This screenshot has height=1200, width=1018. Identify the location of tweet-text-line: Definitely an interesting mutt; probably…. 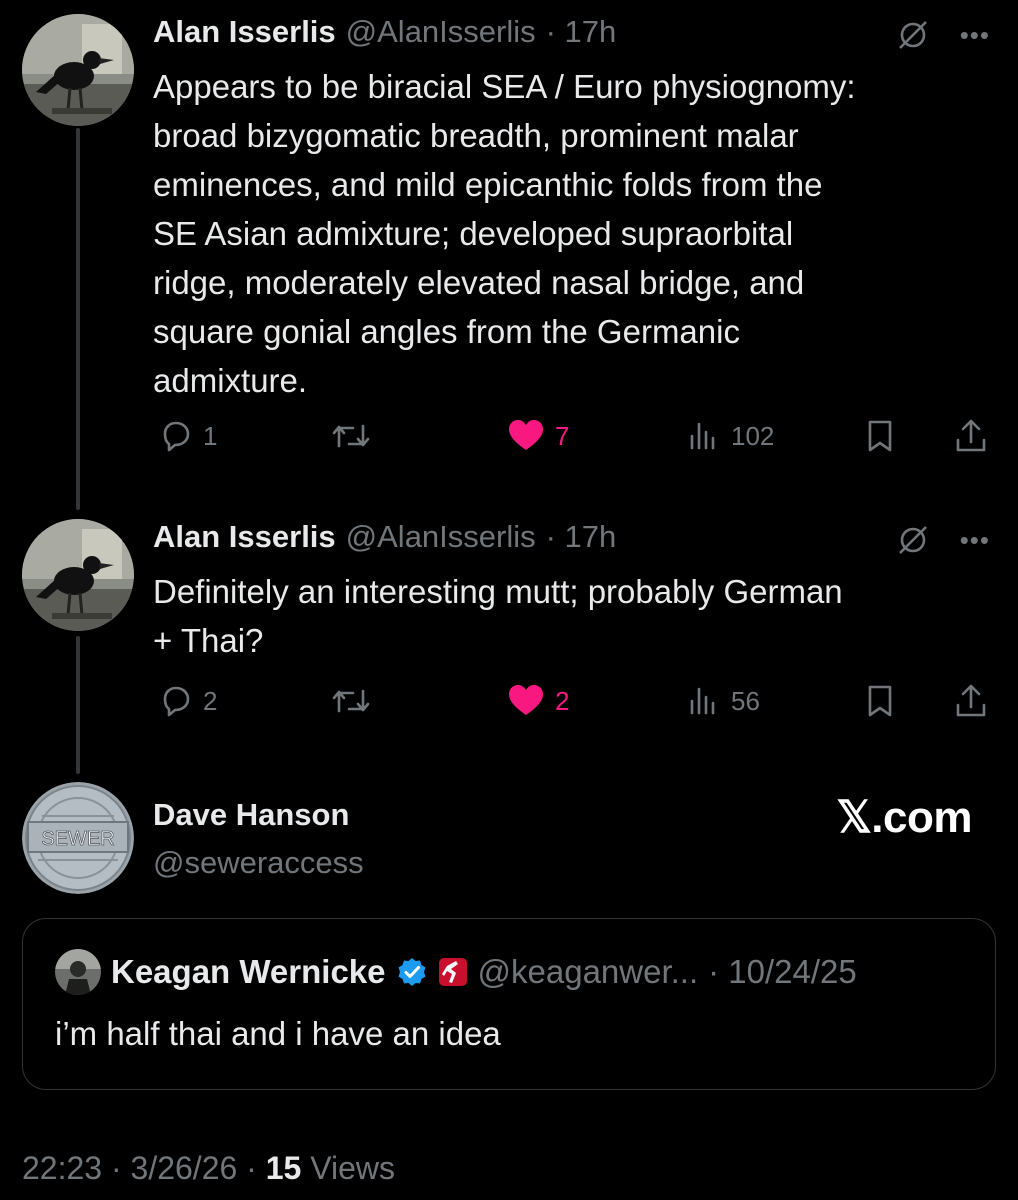
(498, 591).